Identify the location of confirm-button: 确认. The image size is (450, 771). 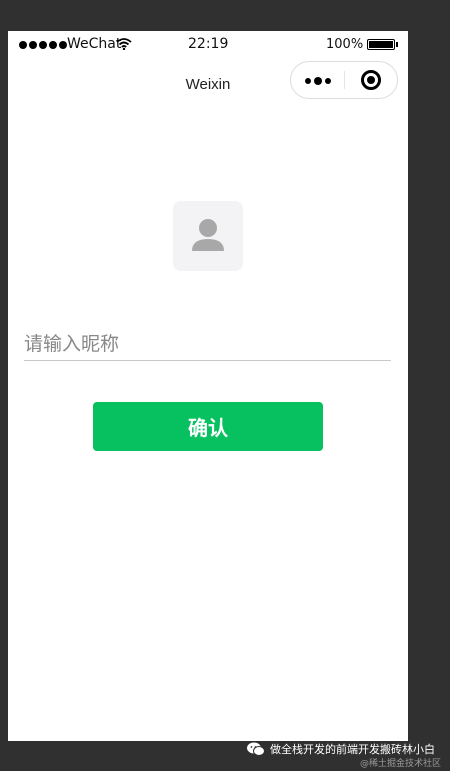
(208, 426).